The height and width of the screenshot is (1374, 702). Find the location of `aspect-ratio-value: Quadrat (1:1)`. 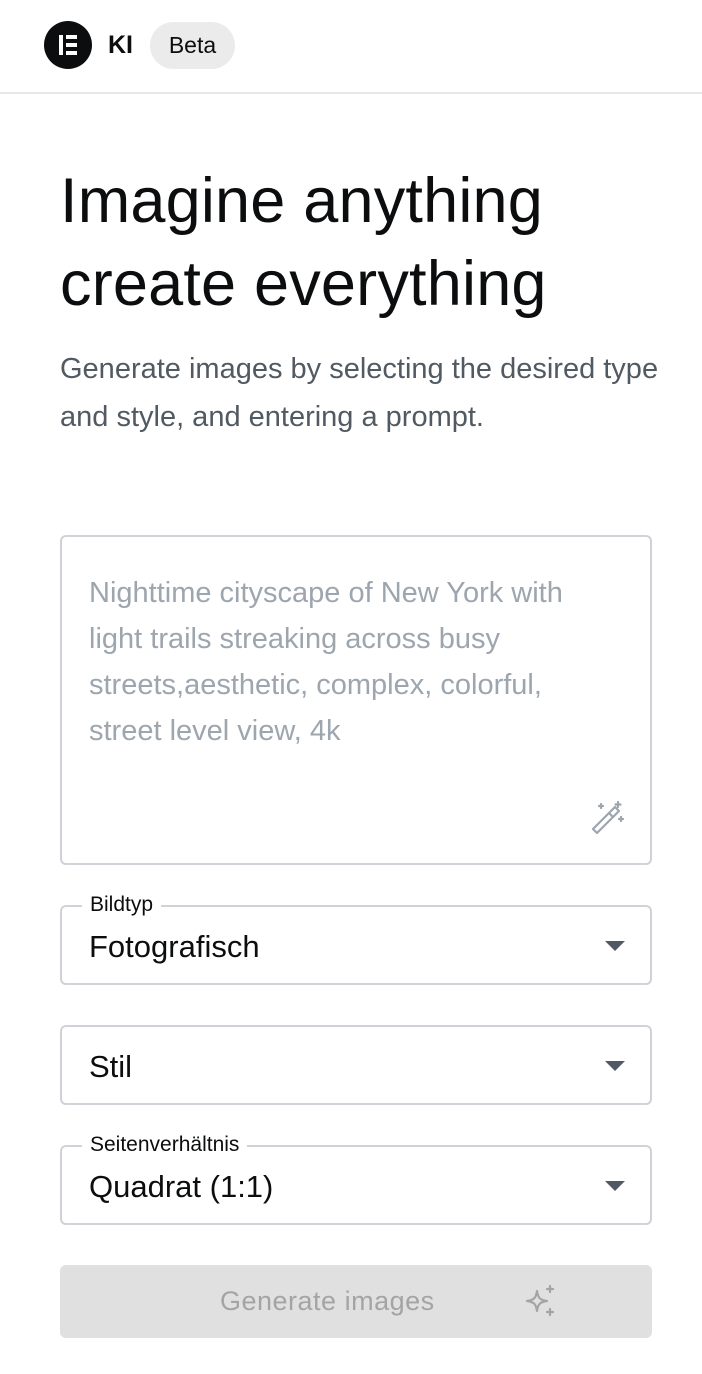

aspect-ratio-value: Quadrat (1:1) is located at coordinates (181, 1186).